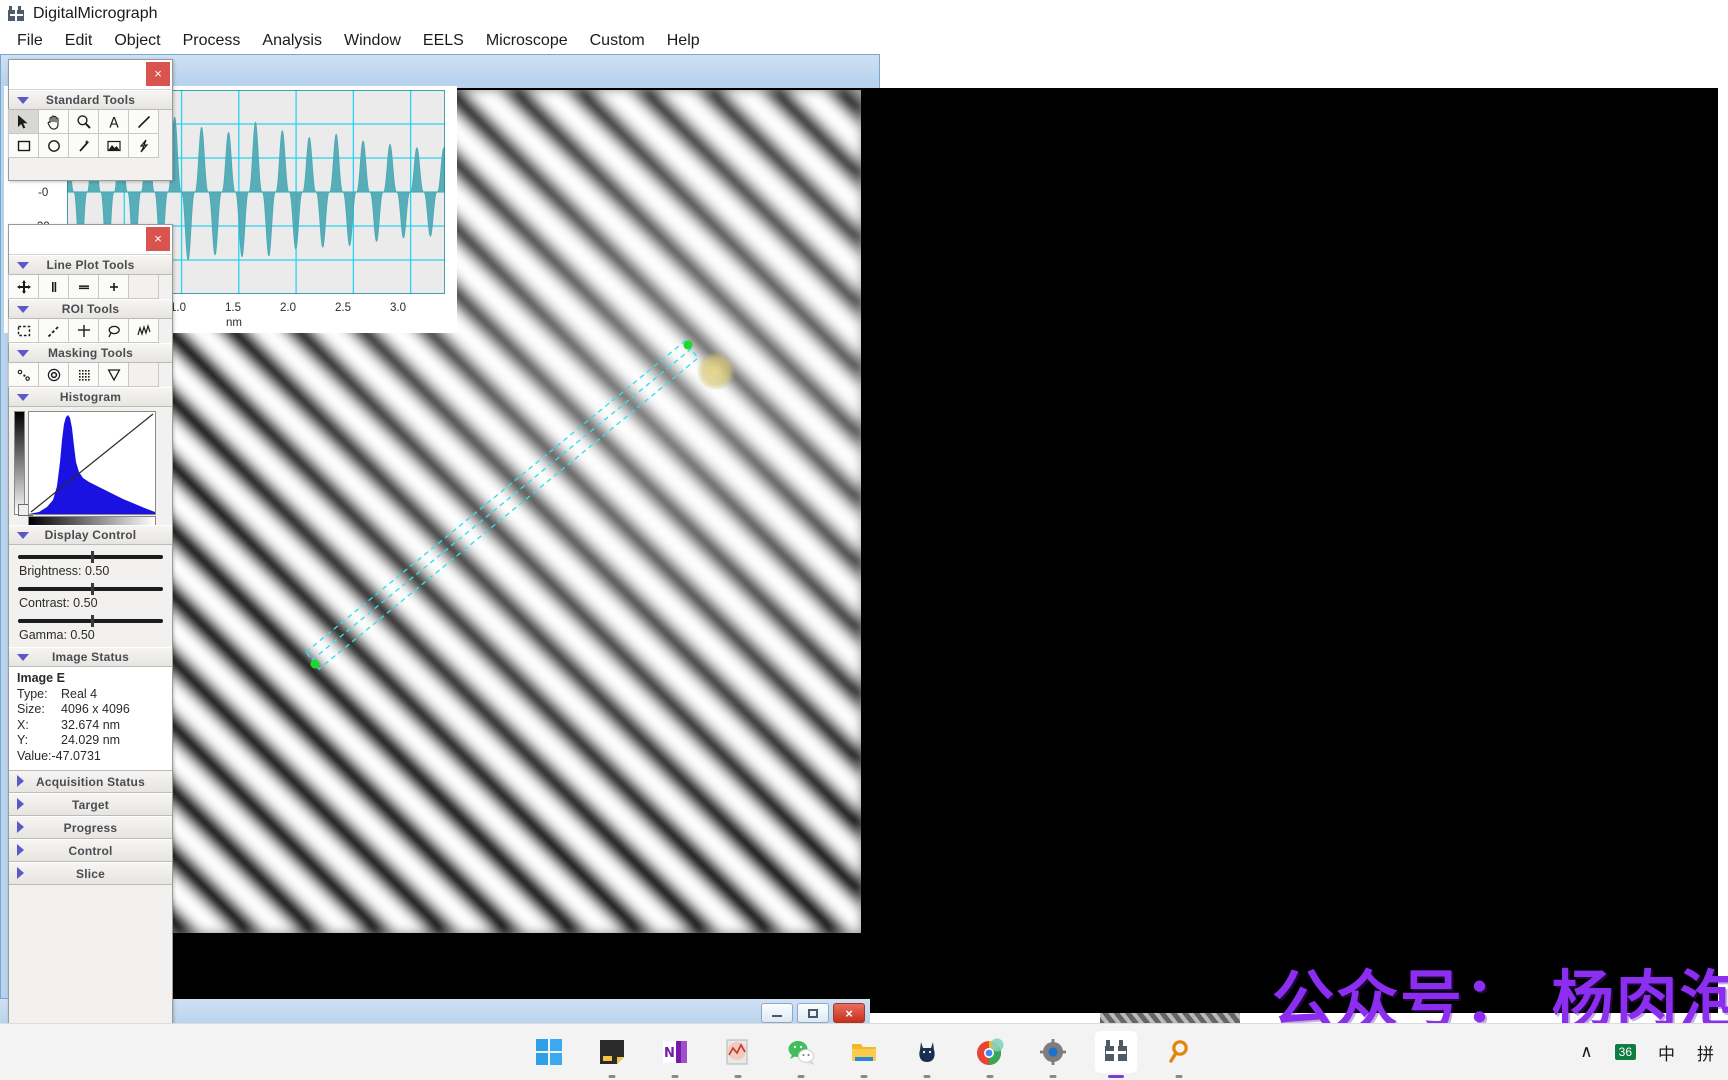 The image size is (1728, 1080). Describe the element at coordinates (1705, 1052) in the screenshot. I see `ime-input-indicator: 拼` at that location.